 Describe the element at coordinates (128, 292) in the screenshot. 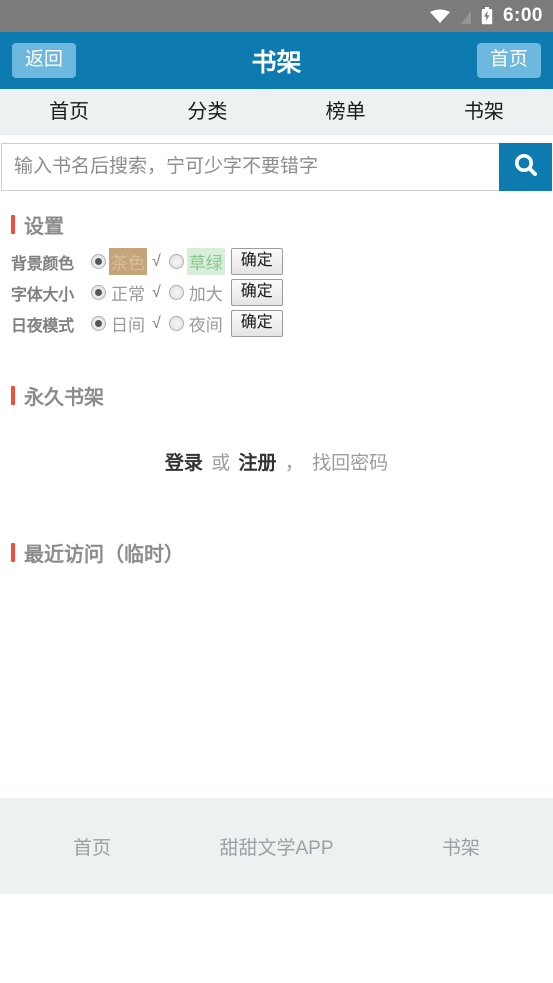

I see `option-label-font-normal: 正常` at that location.